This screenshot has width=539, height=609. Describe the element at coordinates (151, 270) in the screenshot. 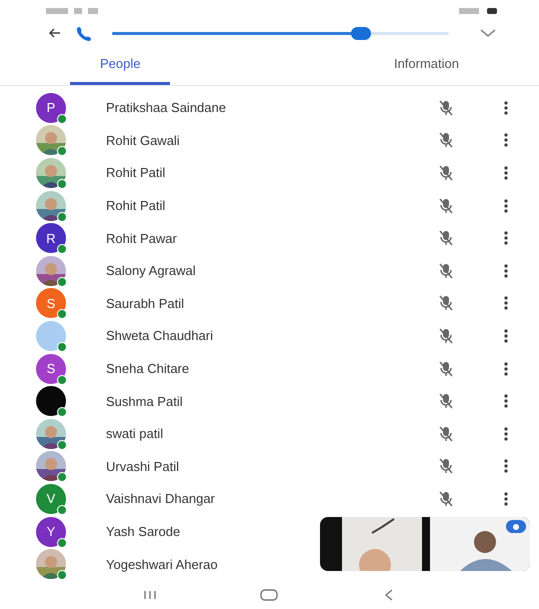

I see `participant-name: Salony Agrawal` at that location.